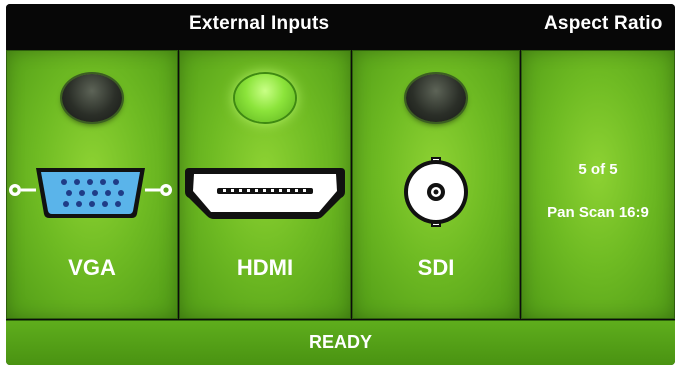  I want to click on vga-status-led, so click(92, 98).